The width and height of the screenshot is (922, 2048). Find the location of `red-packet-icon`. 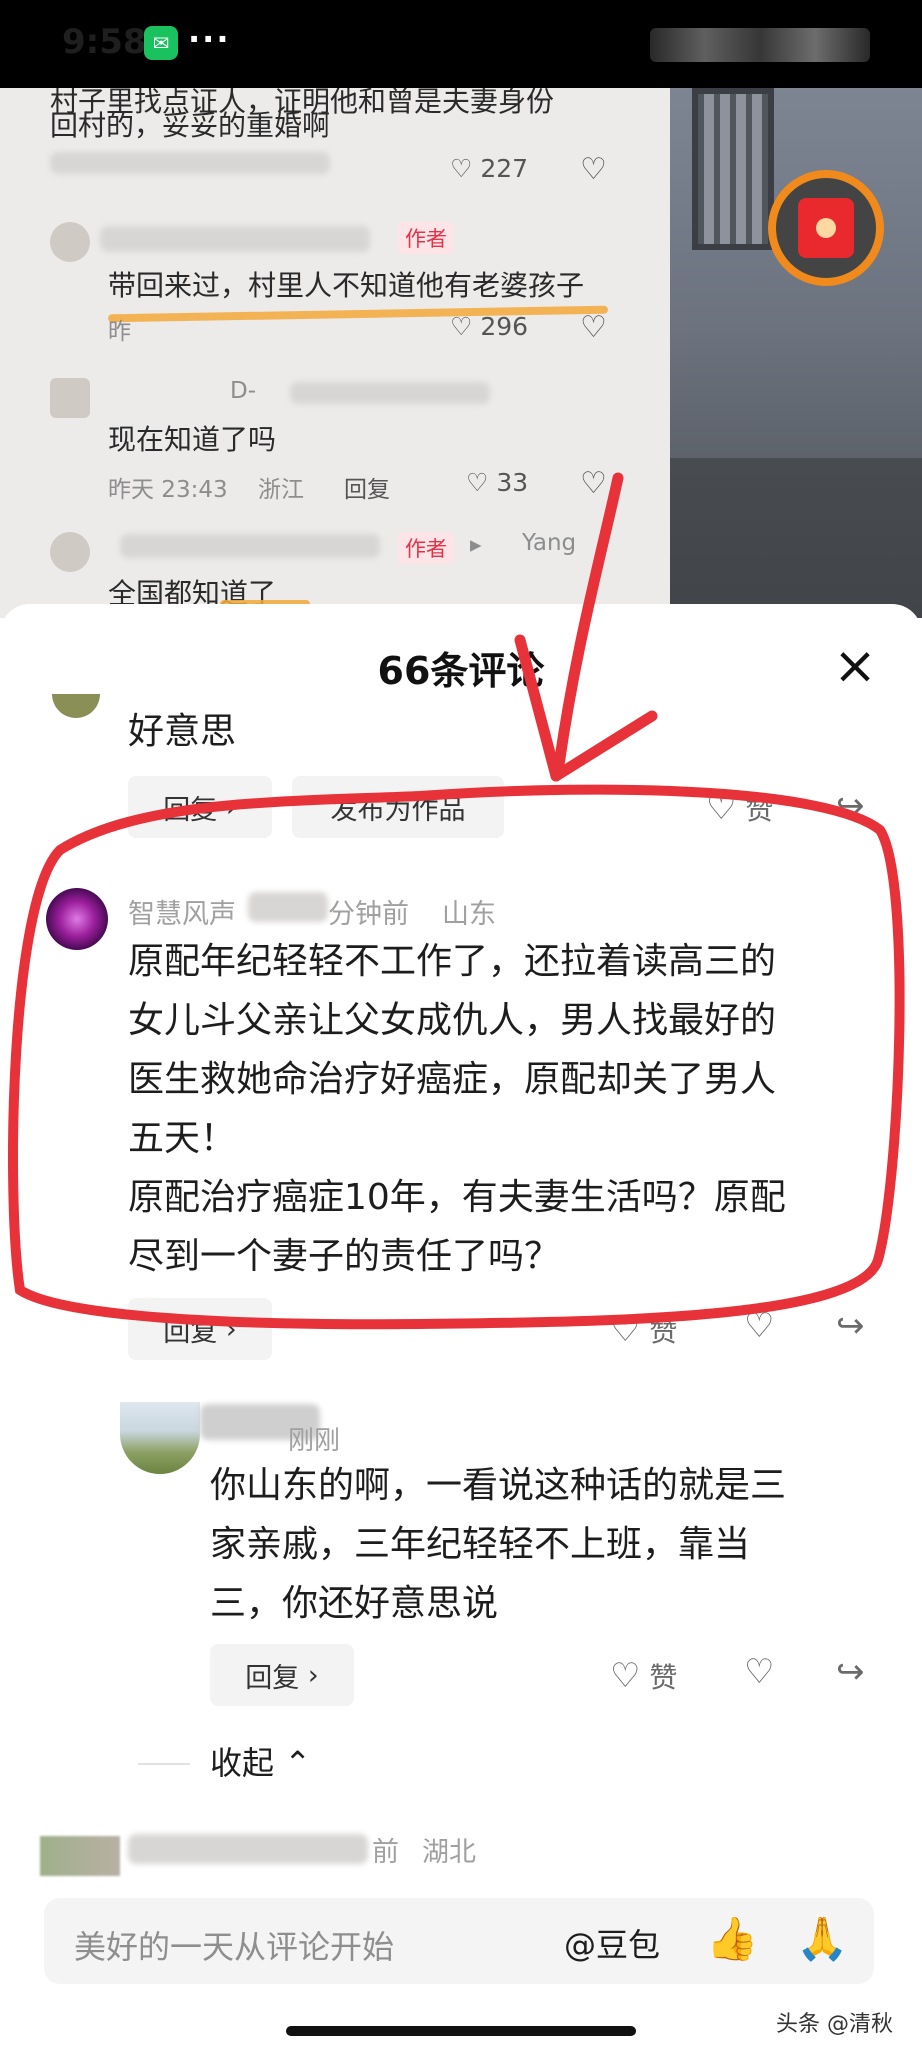

red-packet-icon is located at coordinates (826, 228).